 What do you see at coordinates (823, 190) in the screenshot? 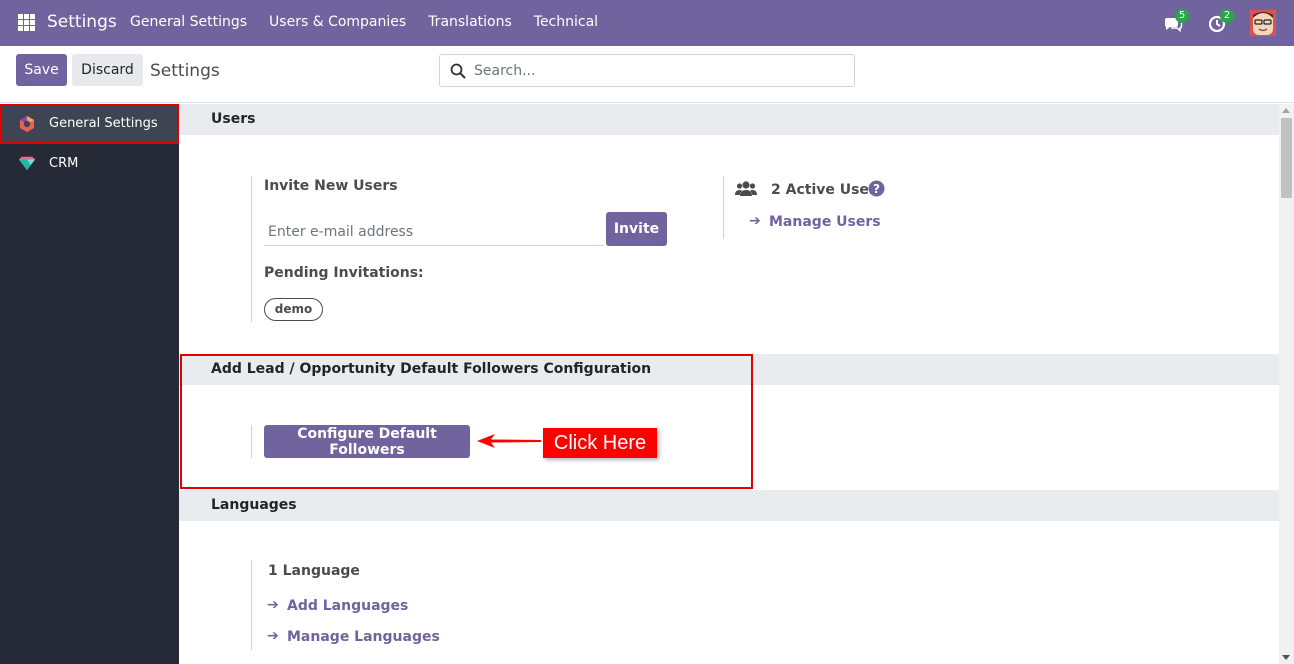
I see `active-user-count: 2 Active User` at bounding box center [823, 190].